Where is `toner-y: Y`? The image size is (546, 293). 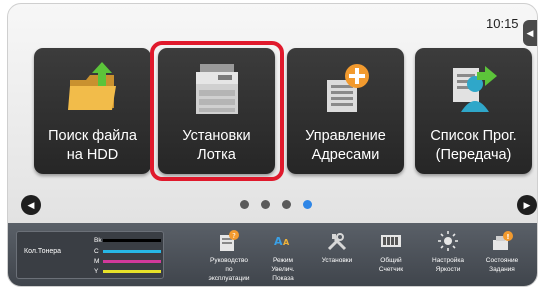 toner-y: Y is located at coordinates (127, 271).